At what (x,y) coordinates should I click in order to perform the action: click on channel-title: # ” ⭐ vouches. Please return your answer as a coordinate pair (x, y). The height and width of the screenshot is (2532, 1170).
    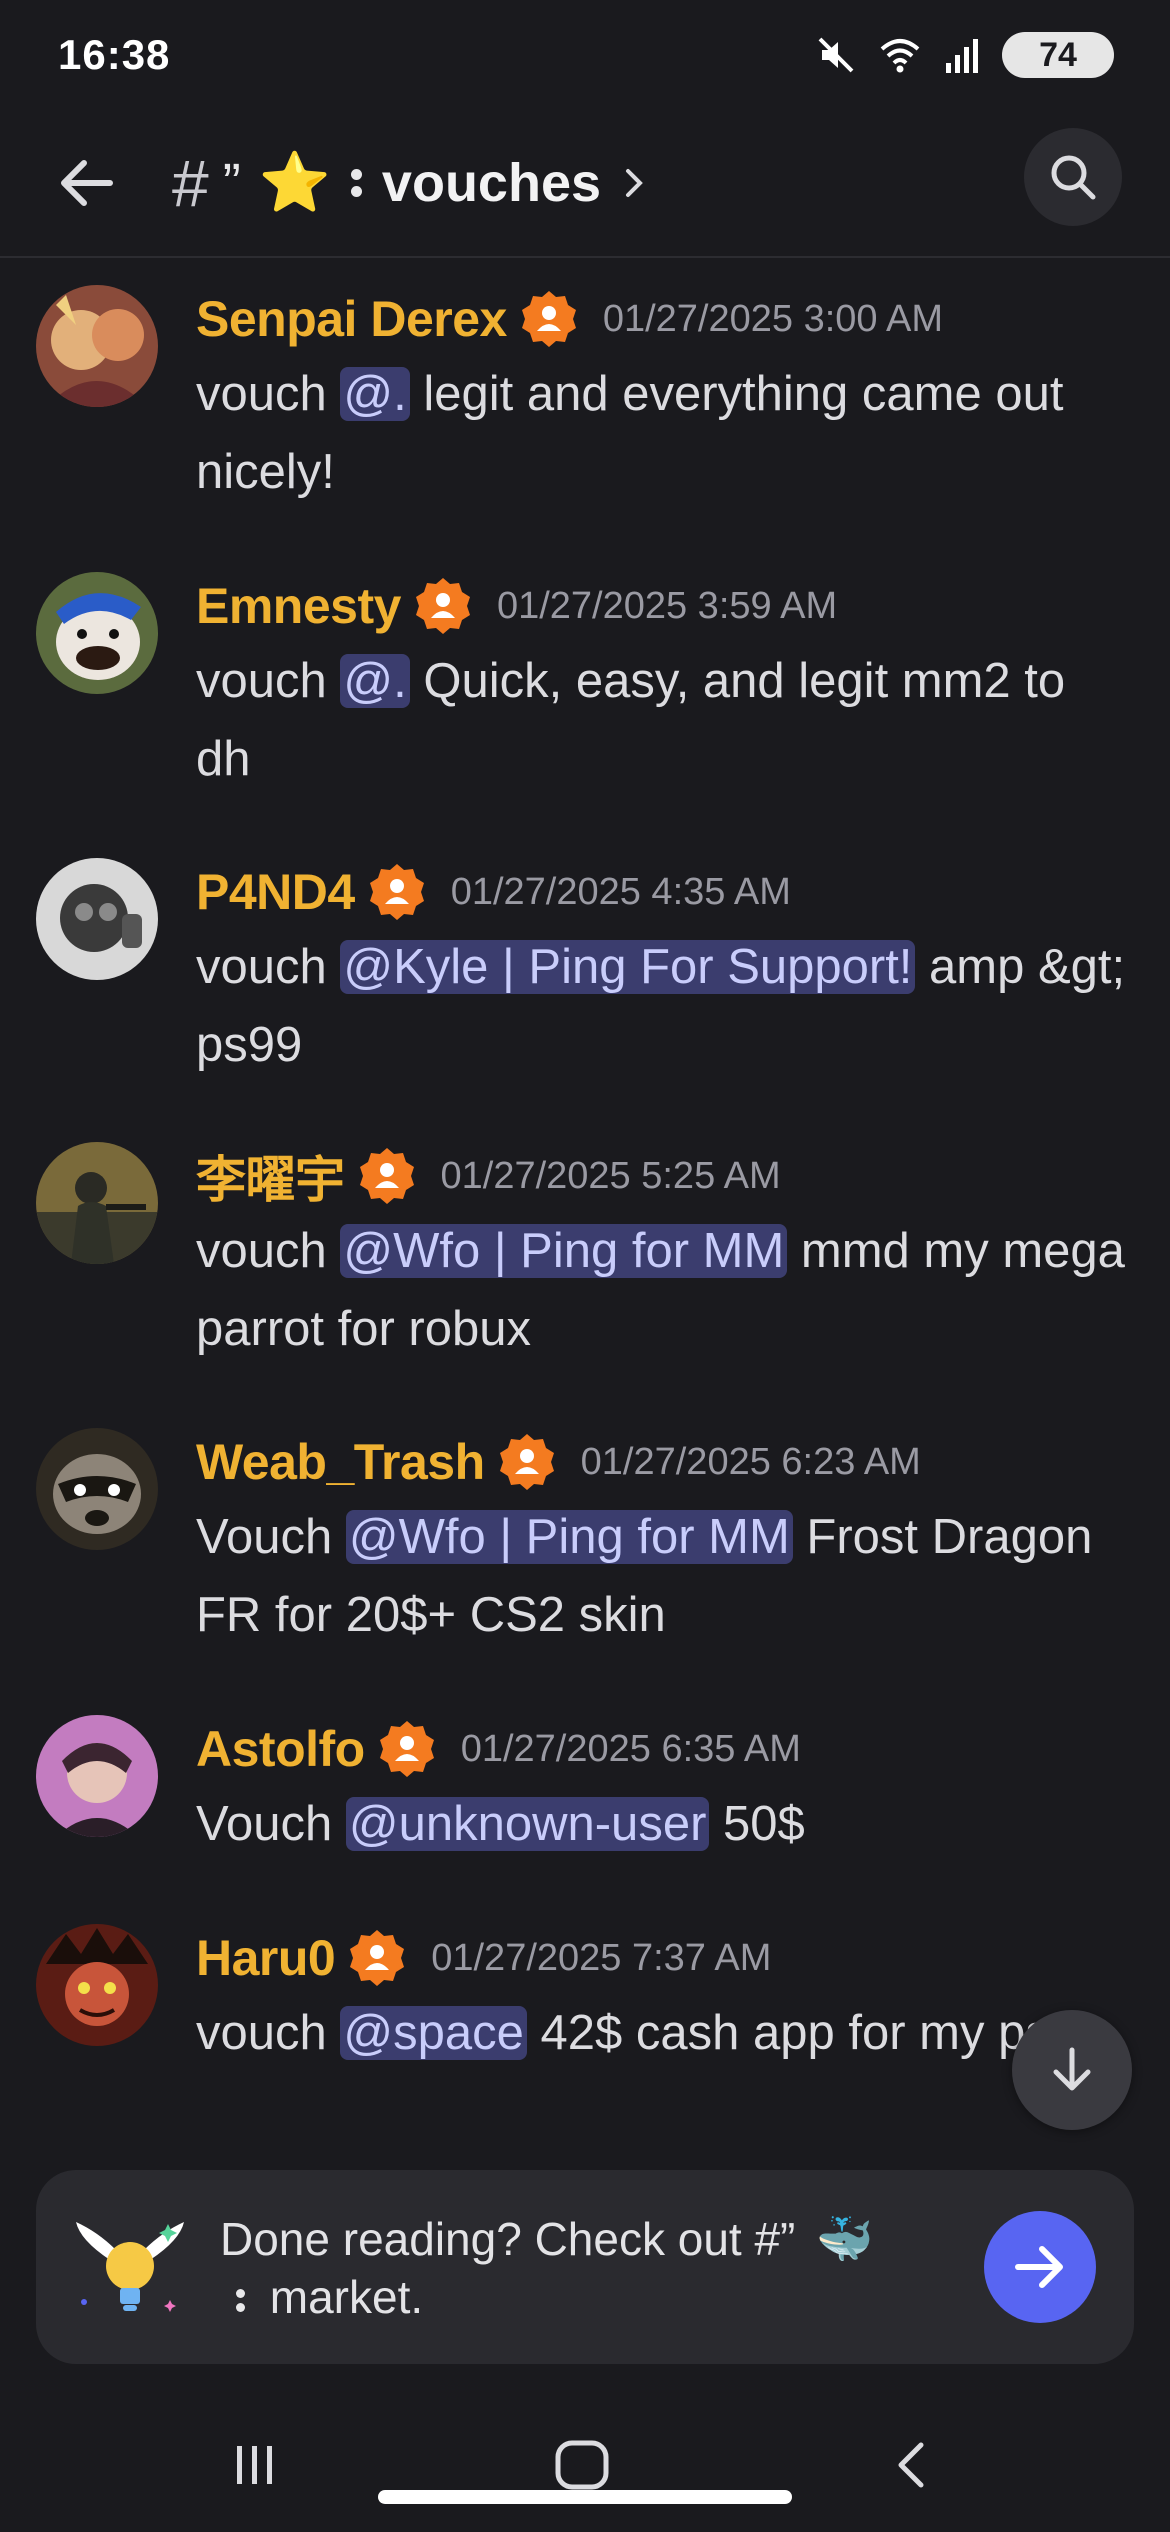
    Looking at the image, I should click on (409, 183).